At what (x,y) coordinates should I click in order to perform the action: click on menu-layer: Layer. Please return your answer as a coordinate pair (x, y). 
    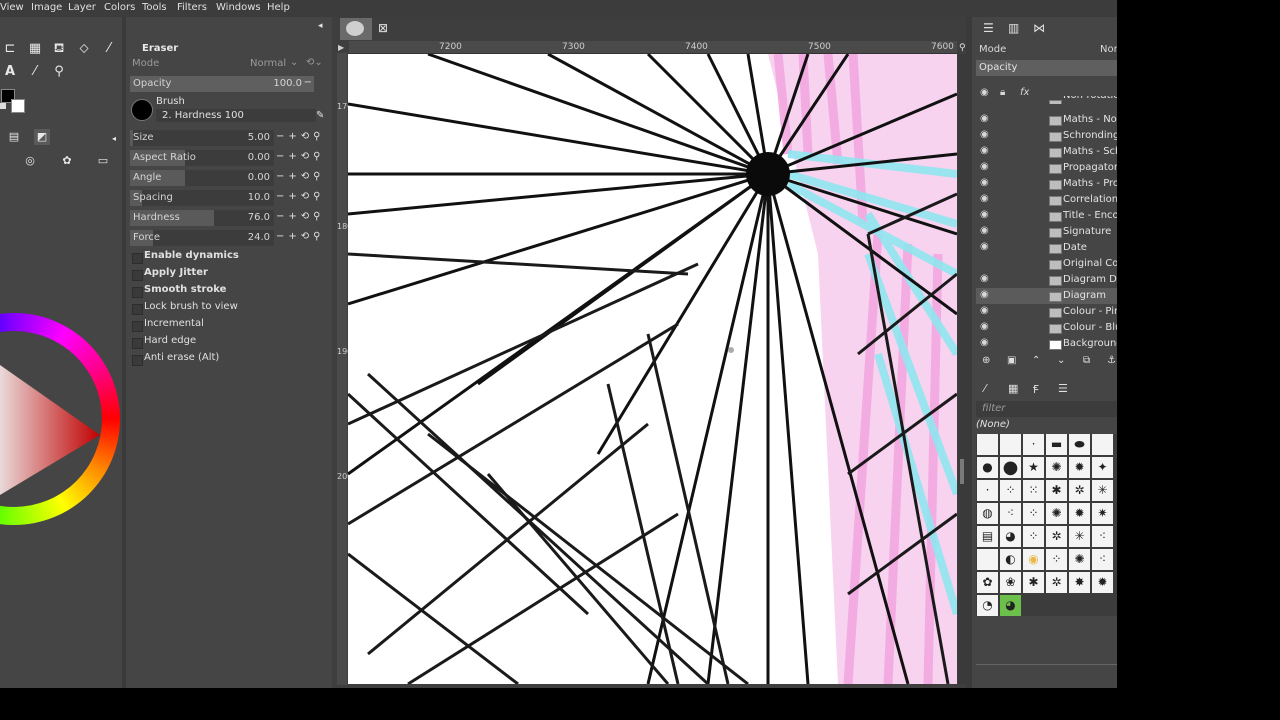
    Looking at the image, I should click on (82, 7).